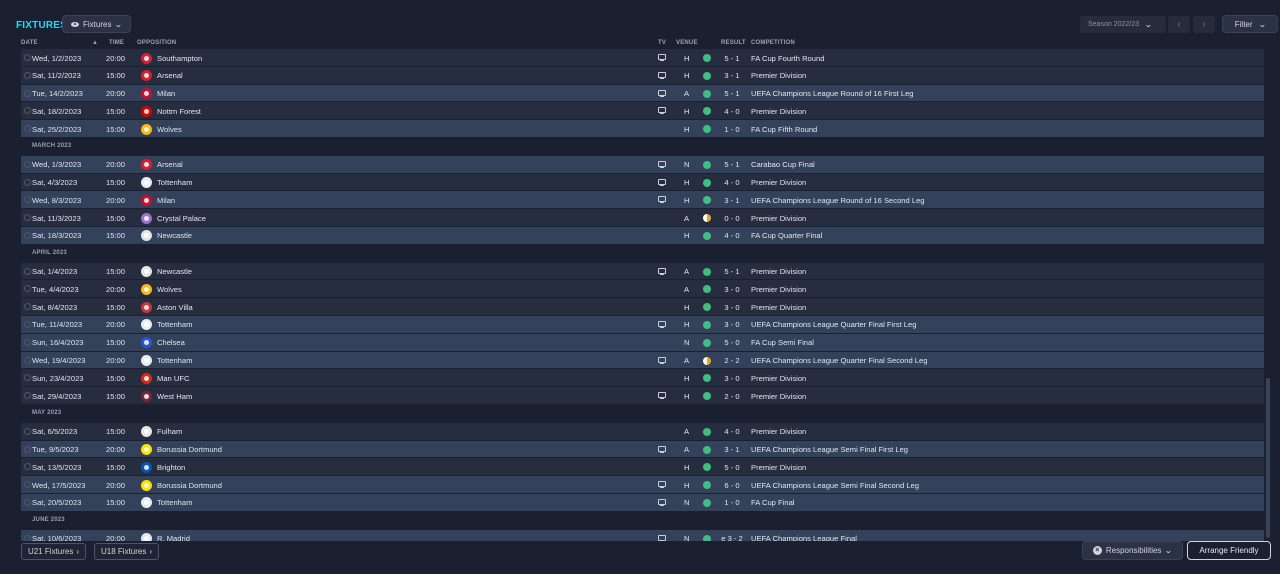  Describe the element at coordinates (782, 342) in the screenshot. I see `fixture-competition: FA Cup Semi Final` at that location.